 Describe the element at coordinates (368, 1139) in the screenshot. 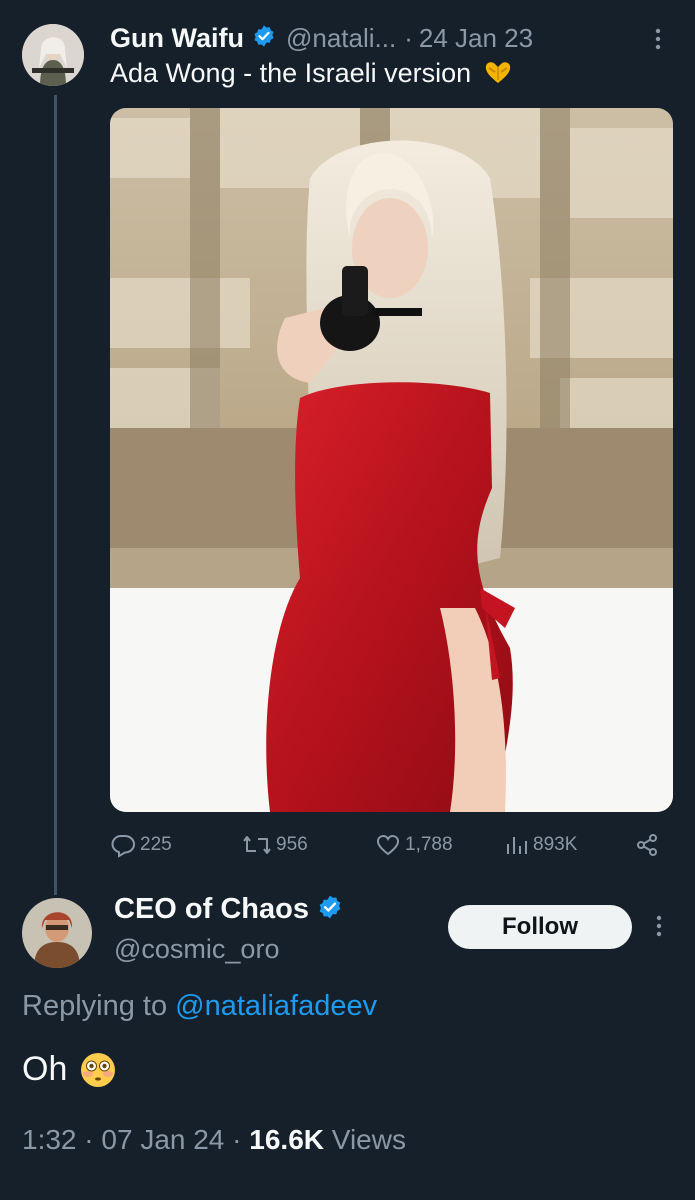

I see `reply-views-label: Views` at that location.